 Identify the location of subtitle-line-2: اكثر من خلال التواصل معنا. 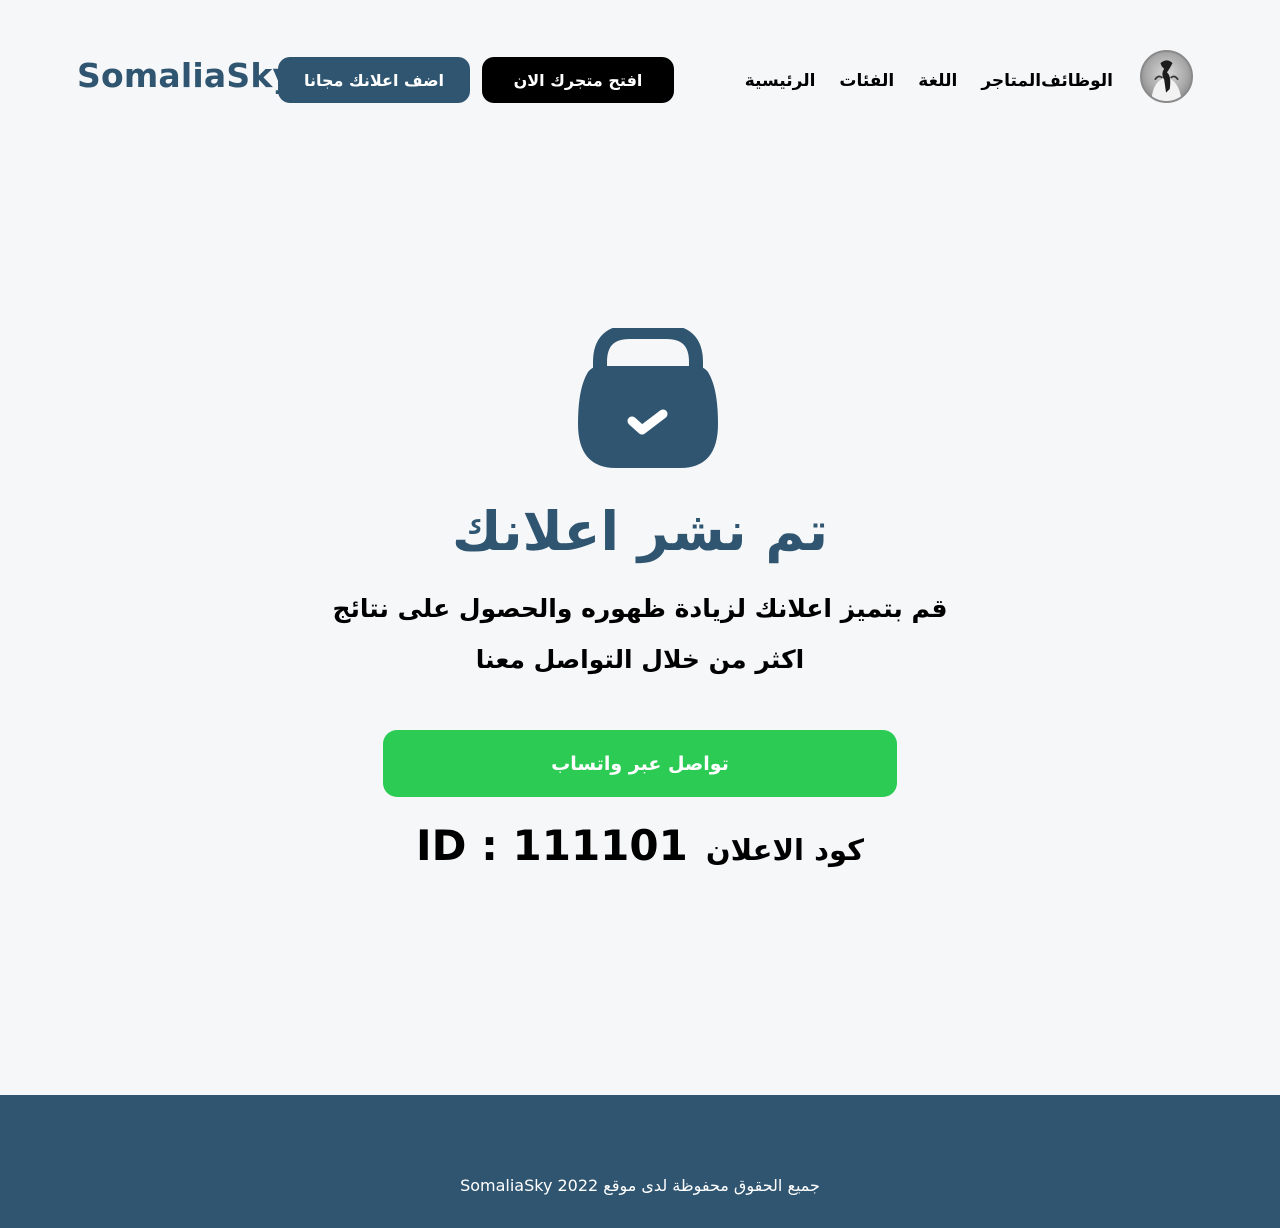
(640, 659).